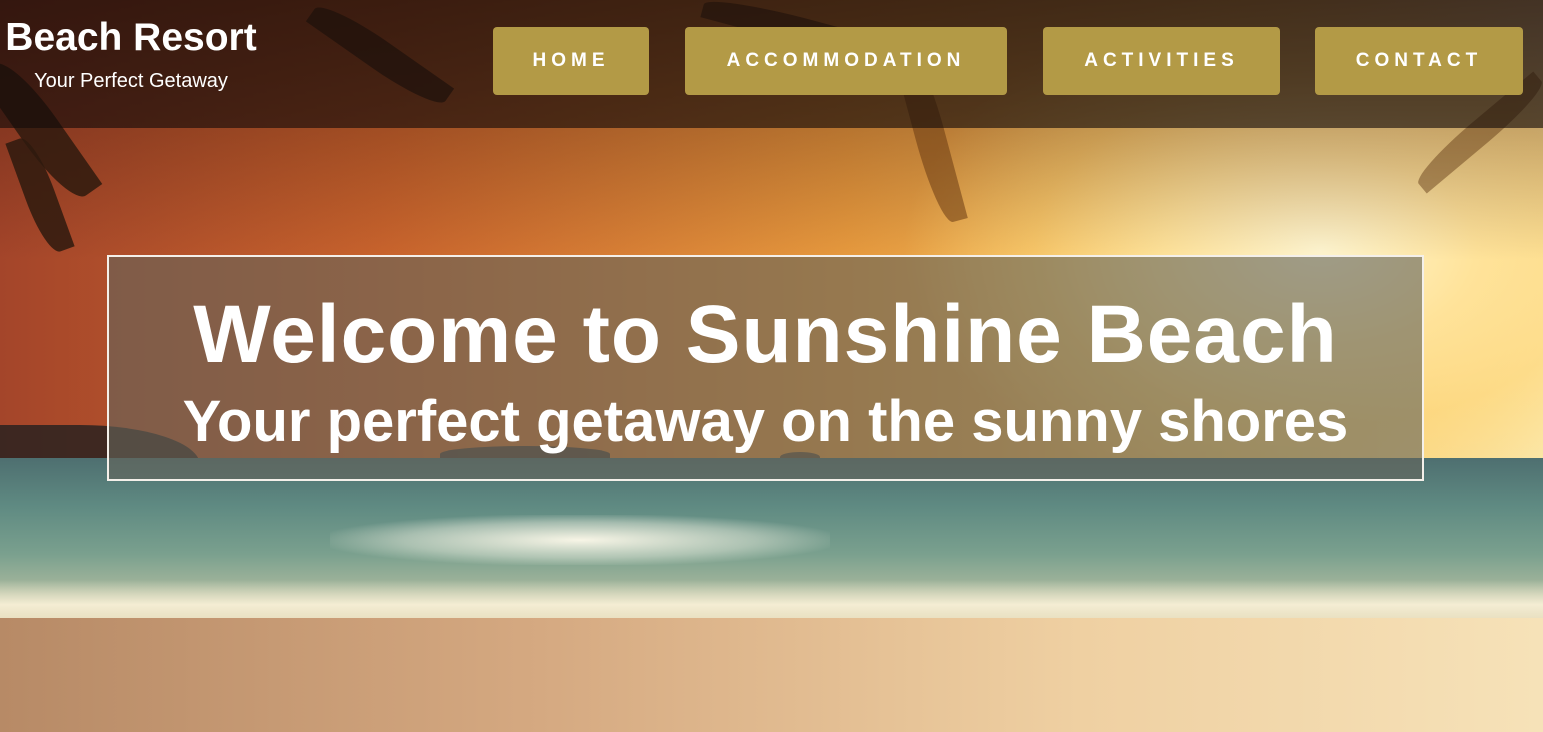 The height and width of the screenshot is (732, 1543). Describe the element at coordinates (571, 61) in the screenshot. I see `nav-home-button: HOME` at that location.